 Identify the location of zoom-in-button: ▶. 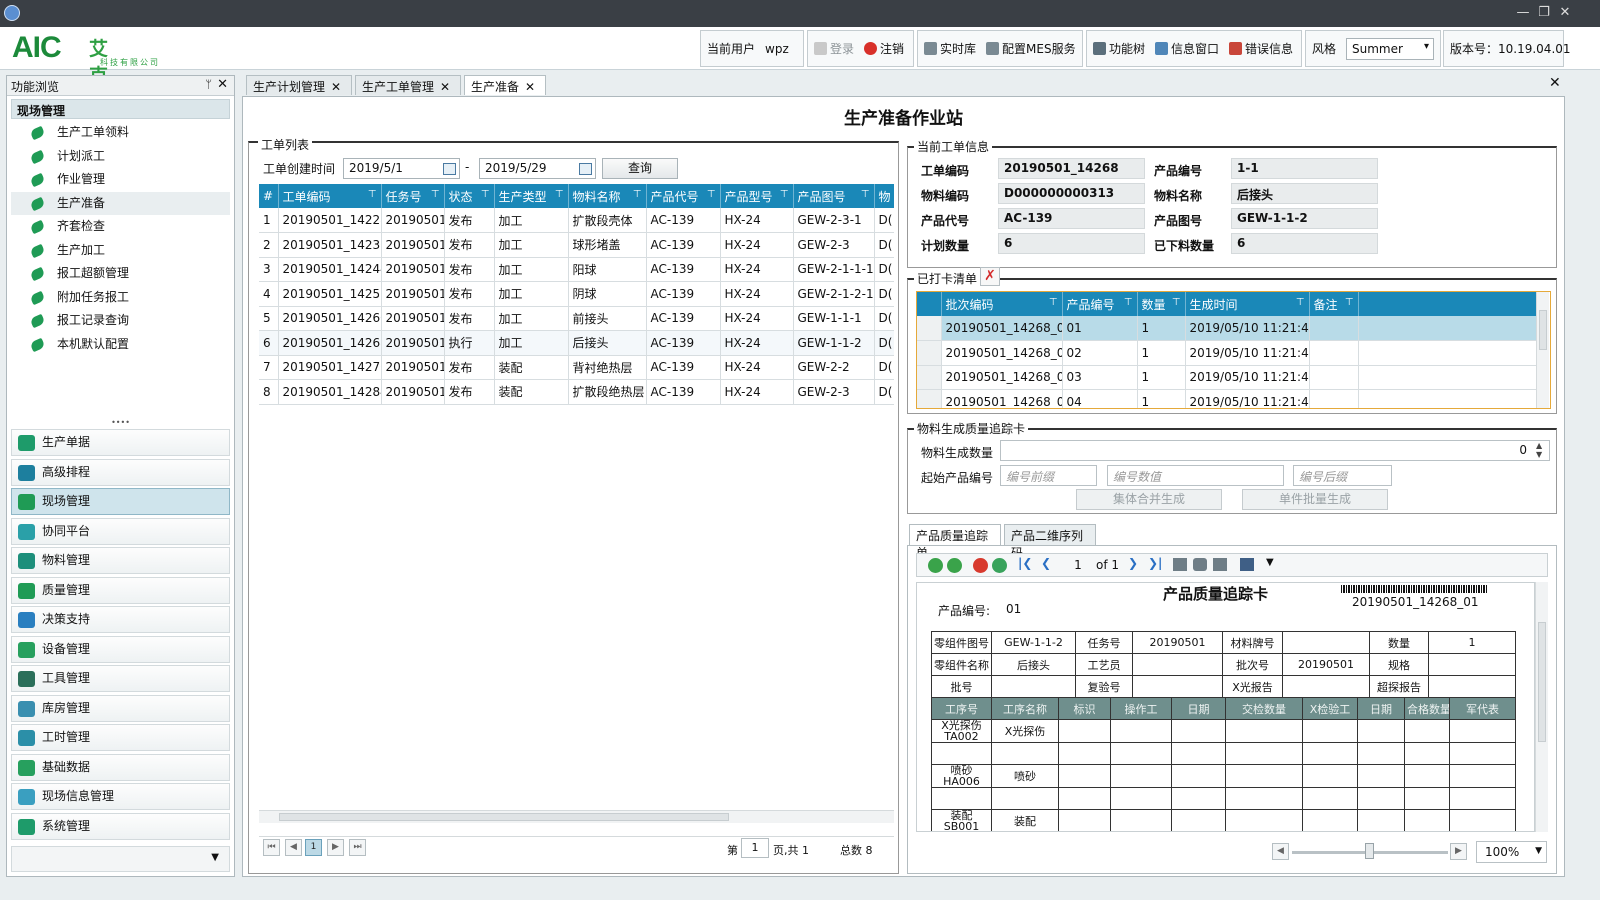
(1458, 851).